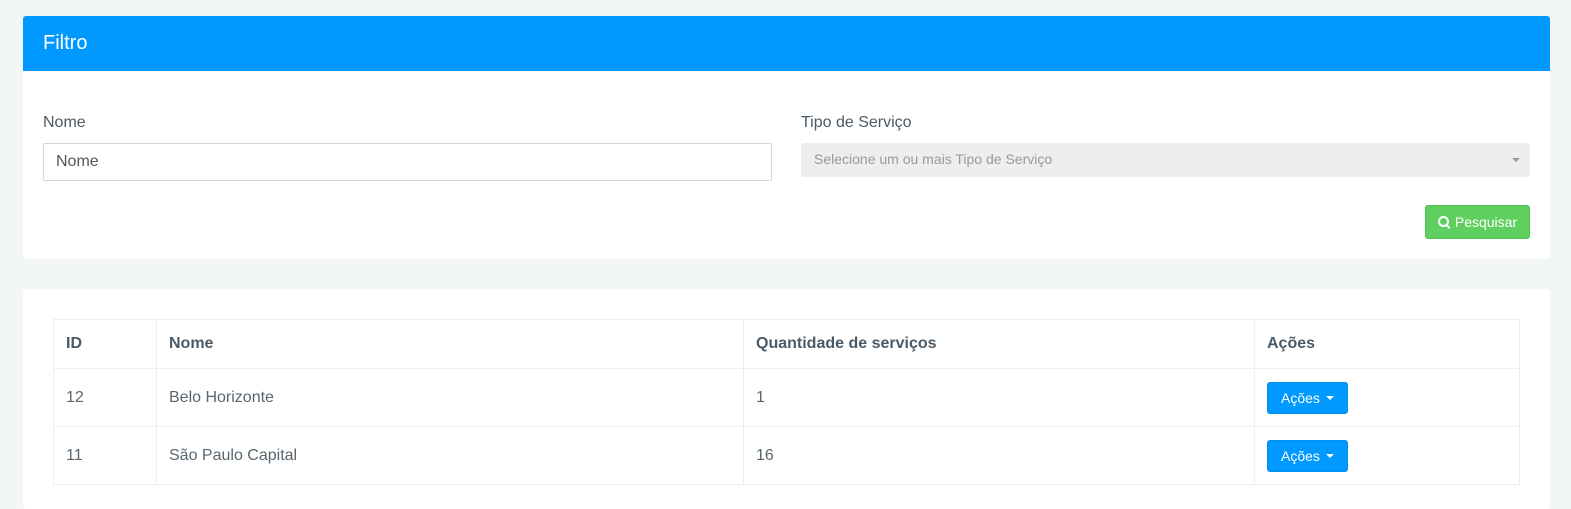  Describe the element at coordinates (450, 344) in the screenshot. I see `header-nome: Nome` at that location.